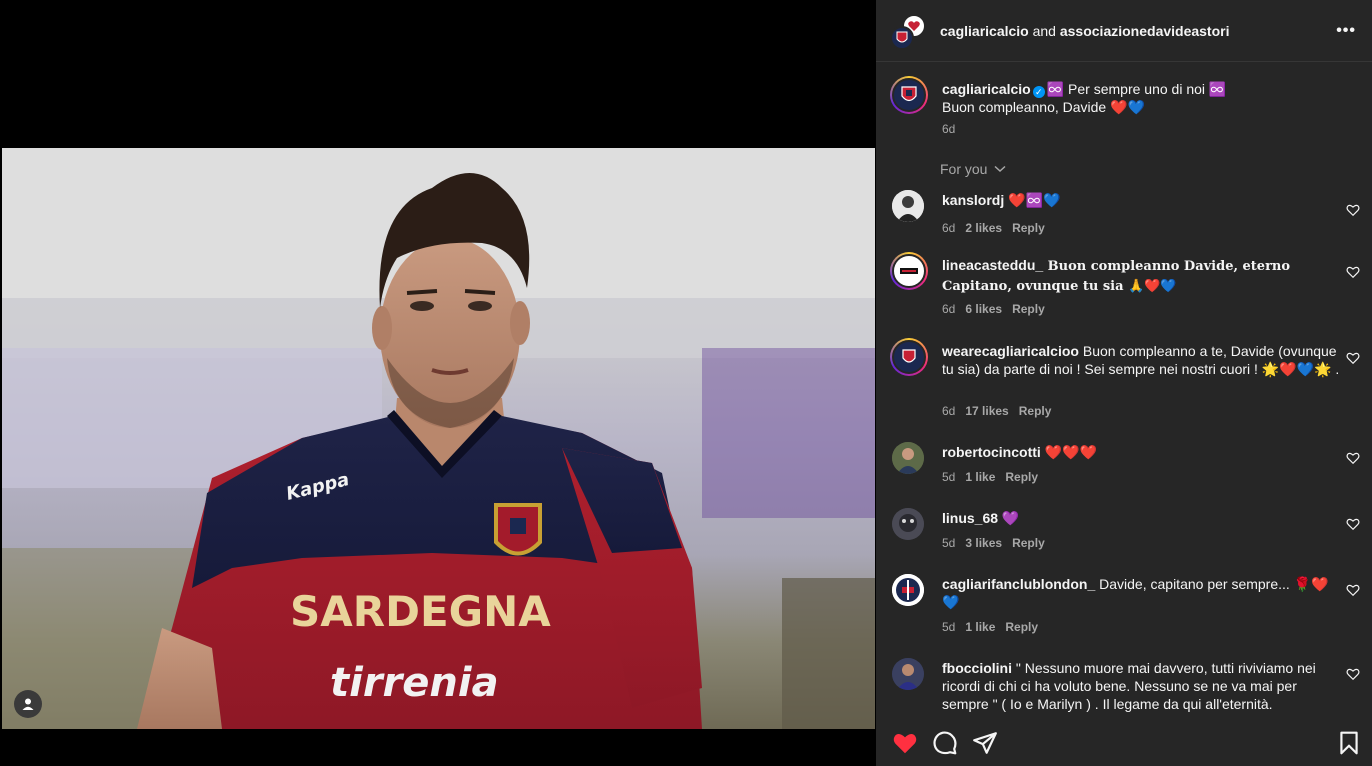  I want to click on comment-username: fbocciolini, so click(977, 668).